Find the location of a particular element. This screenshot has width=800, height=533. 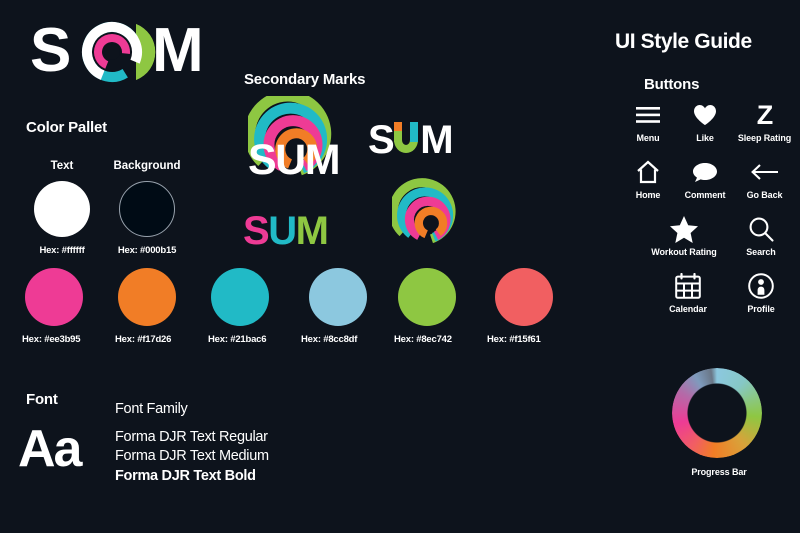

color-swatch: Hex: #21bac6 is located at coordinates (254, 306).